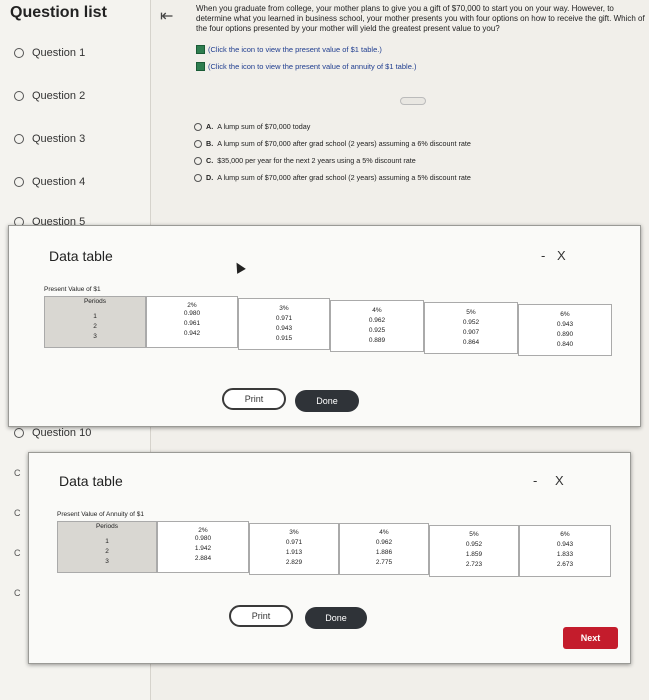  Describe the element at coordinates (100, 514) in the screenshot. I see `table-title: Present Value of Annuity of $1` at that location.